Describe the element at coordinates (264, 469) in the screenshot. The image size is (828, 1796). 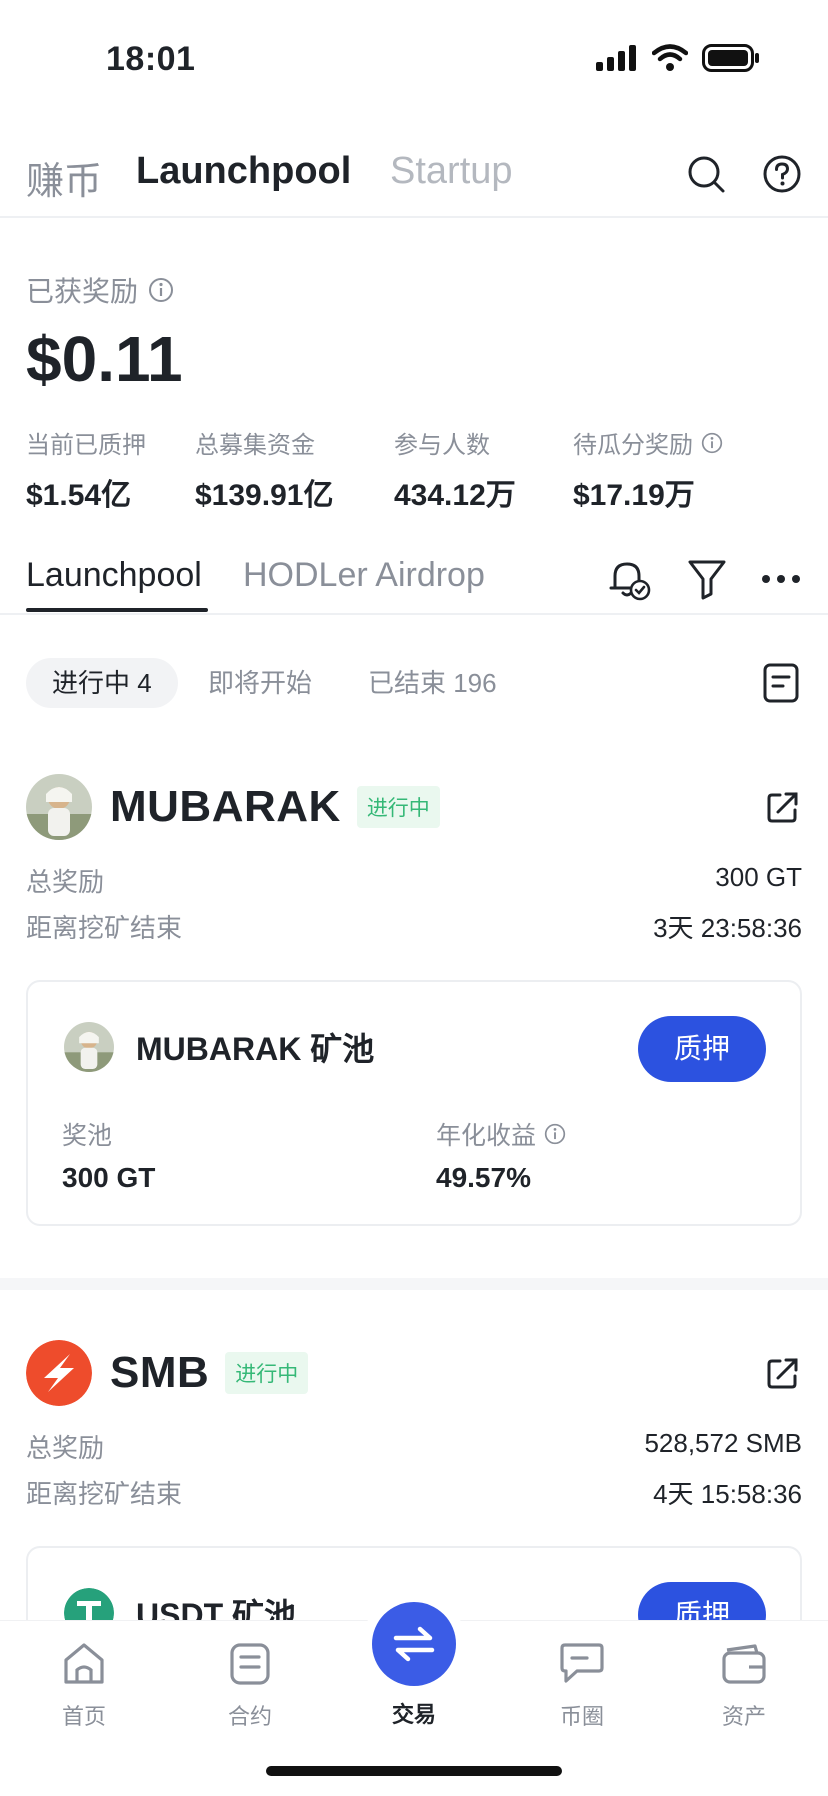
I see `stat-raised: 总募集资金 $139.91亿` at that location.